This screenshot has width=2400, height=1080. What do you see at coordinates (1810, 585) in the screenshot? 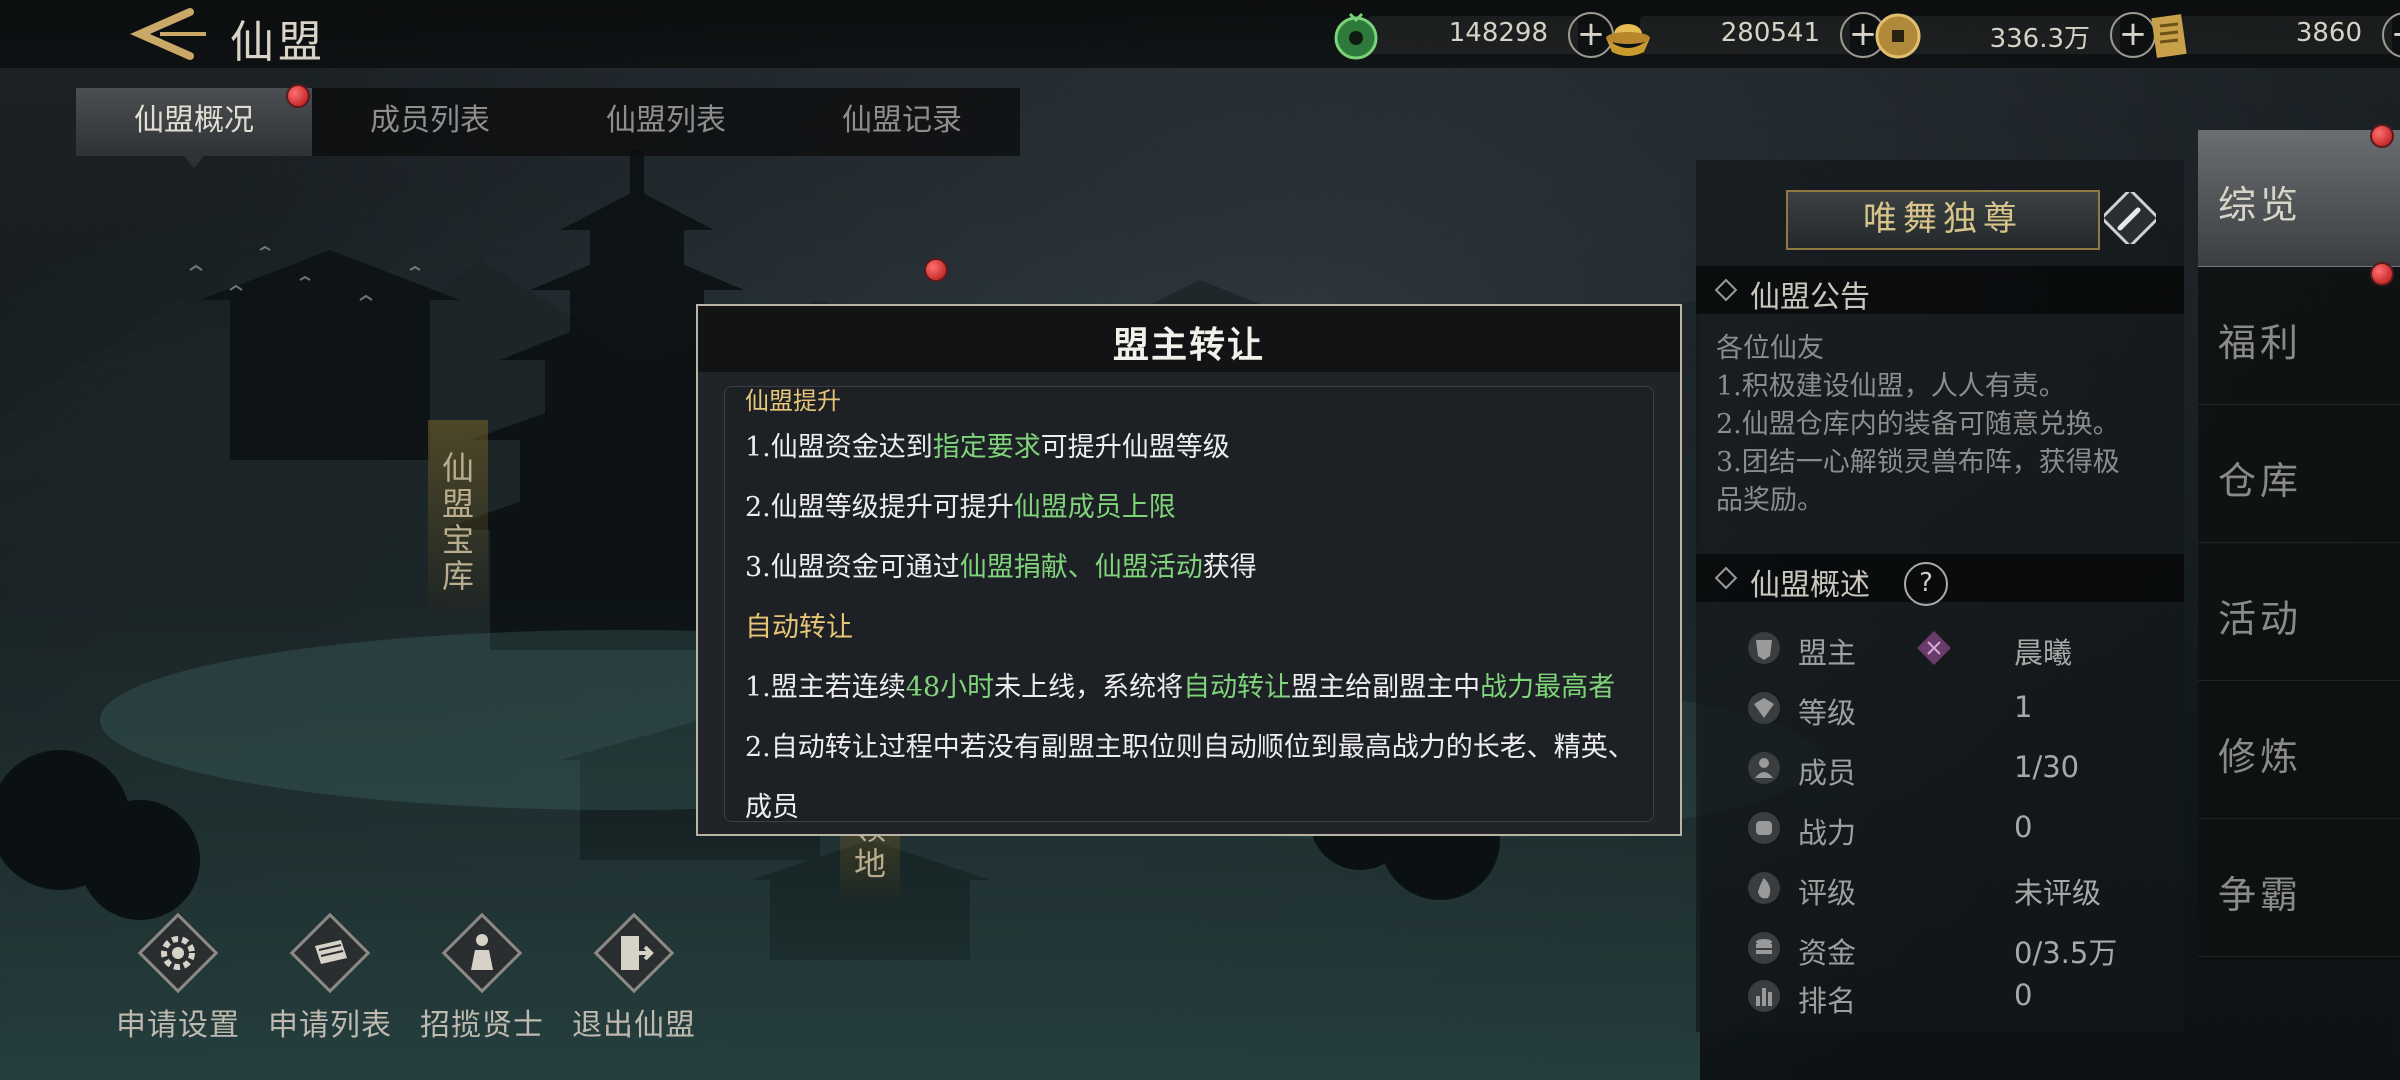
I see `overview-title: 仙盟概述` at bounding box center [1810, 585].